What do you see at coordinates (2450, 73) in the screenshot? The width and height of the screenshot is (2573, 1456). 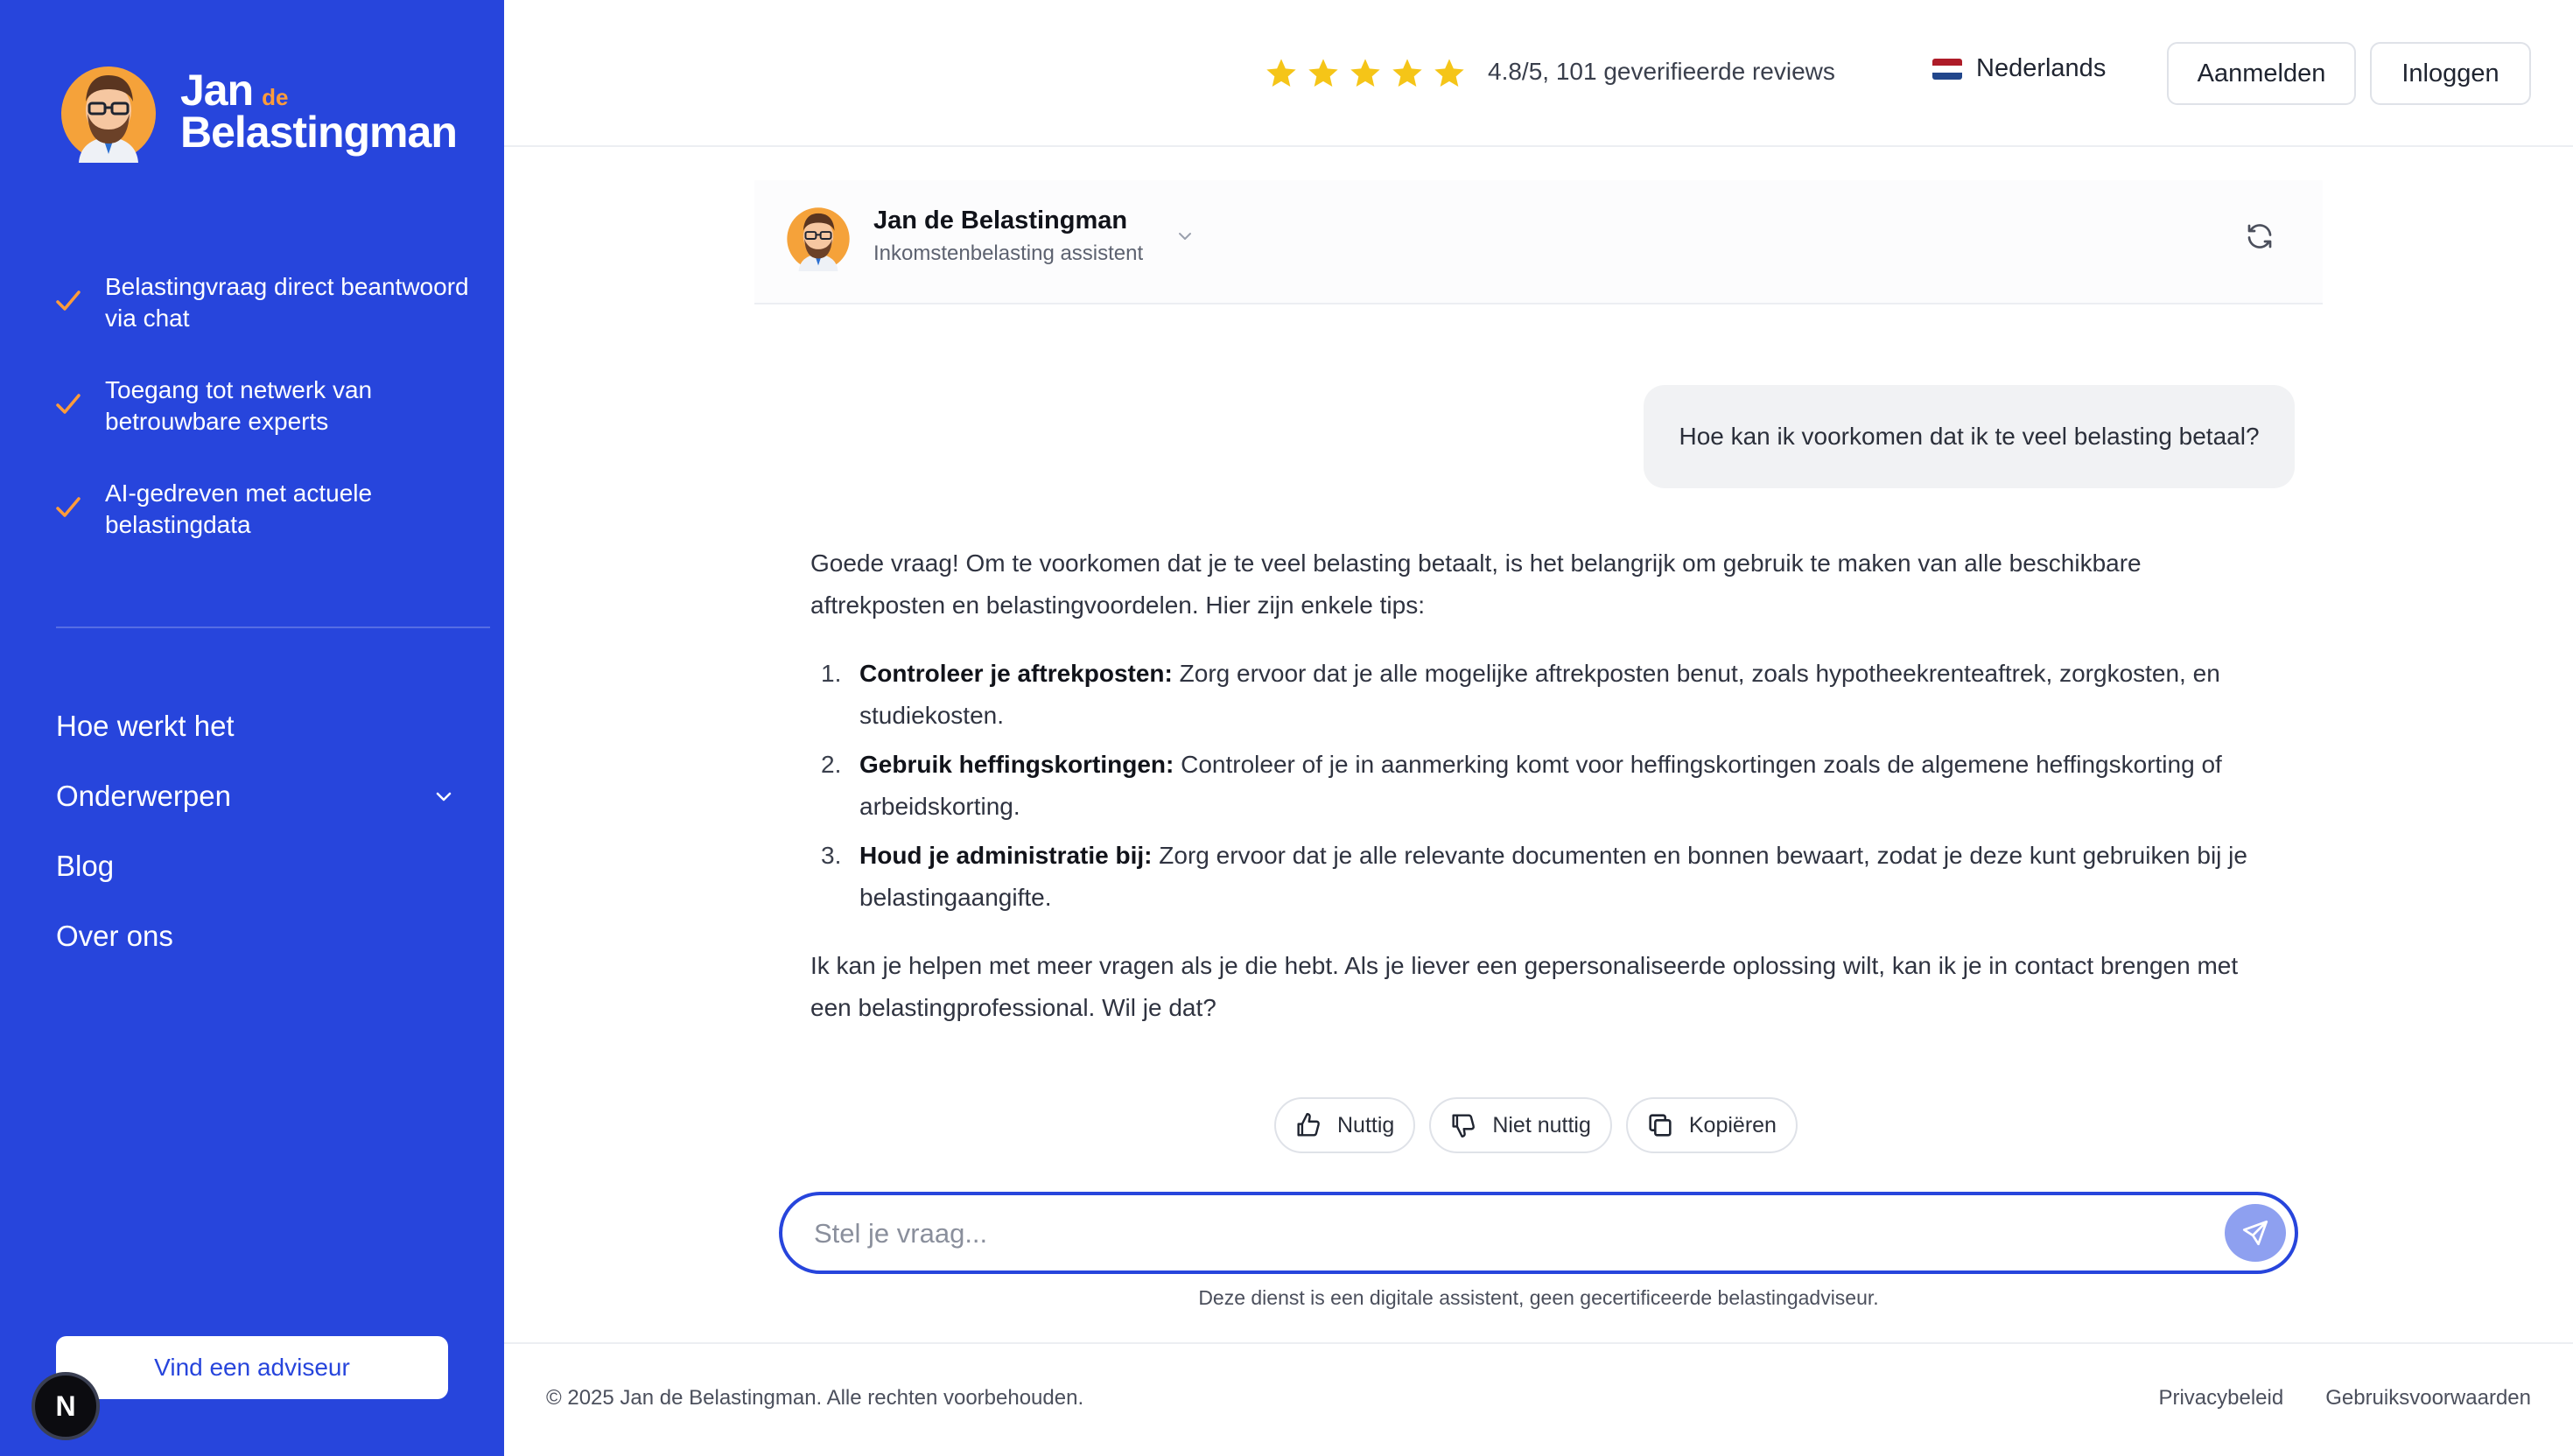 I see `login-button: Inloggen` at bounding box center [2450, 73].